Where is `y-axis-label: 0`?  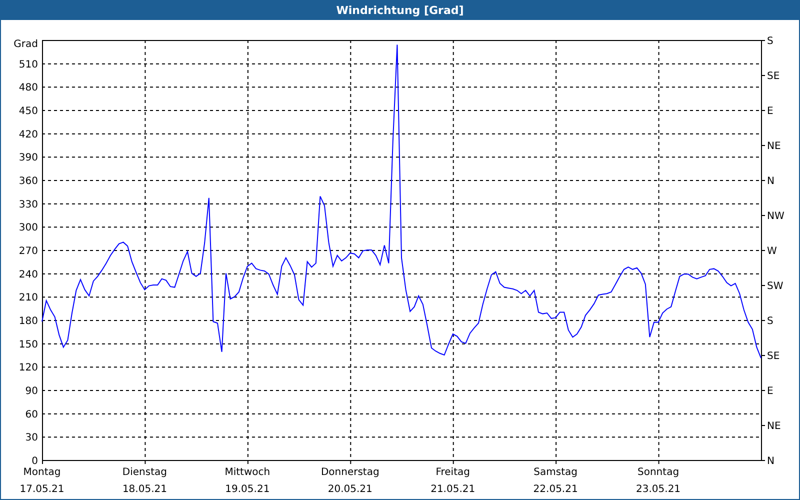 y-axis-label: 0 is located at coordinates (35, 461).